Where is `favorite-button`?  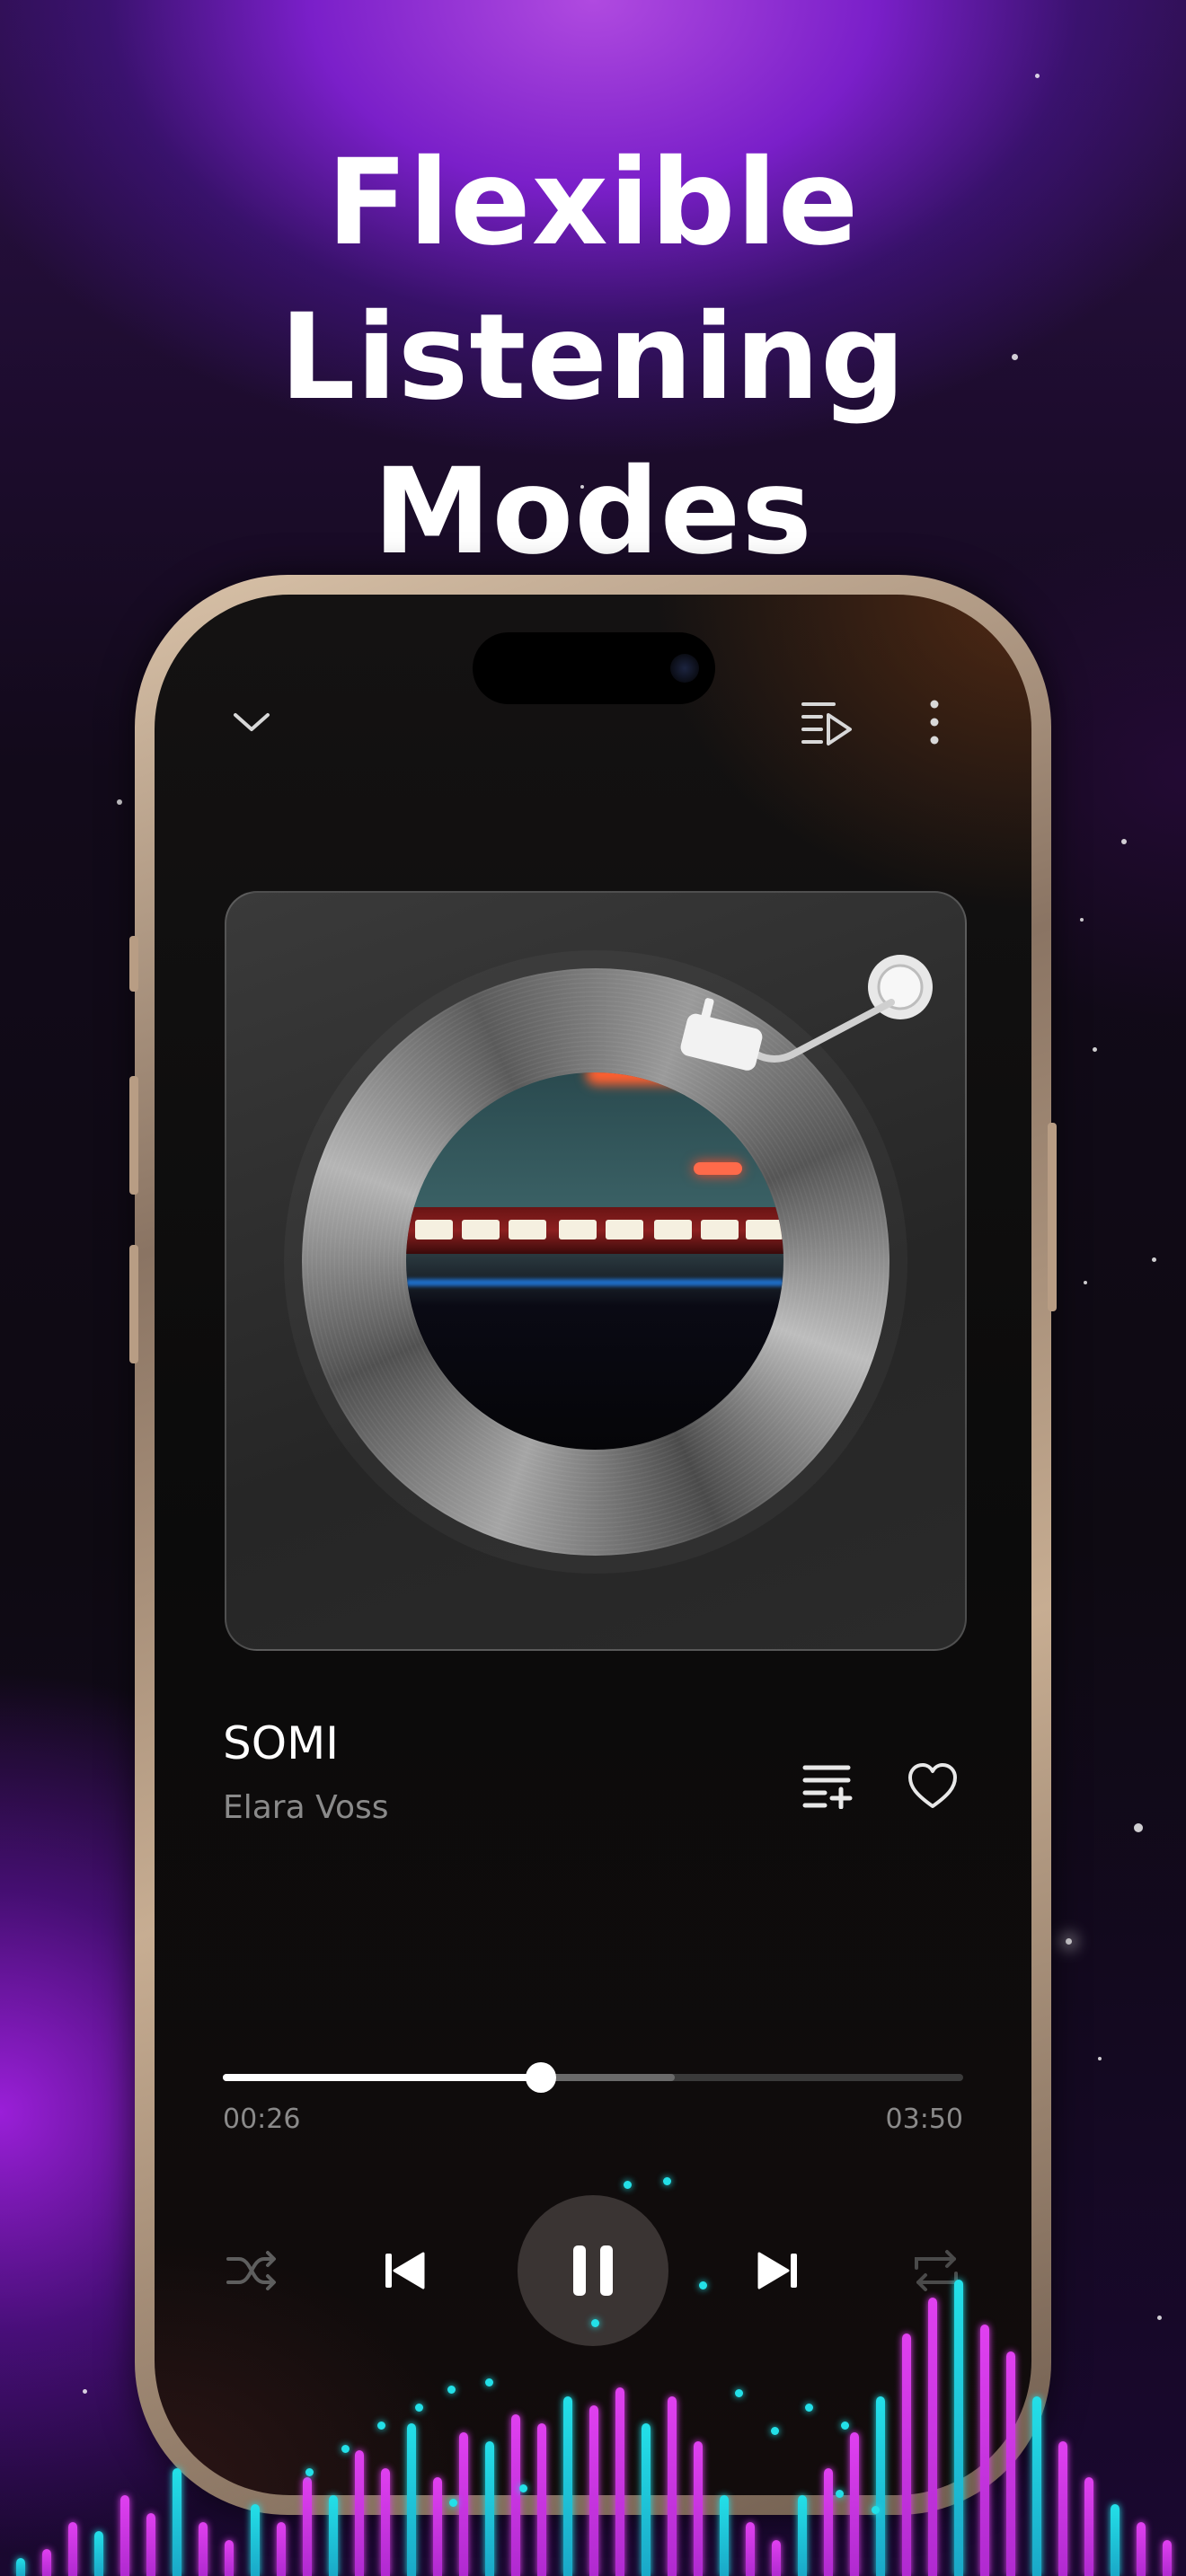
favorite-button is located at coordinates (933, 1786).